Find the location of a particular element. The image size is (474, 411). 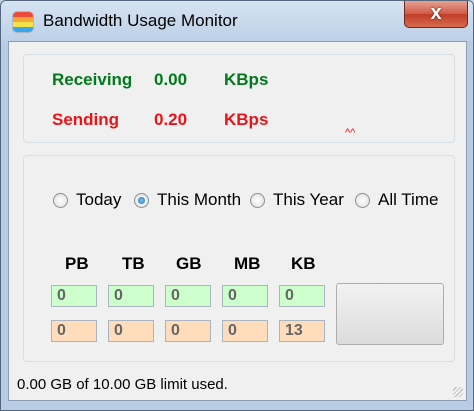

radio-this-month: This Month is located at coordinates (187, 200).